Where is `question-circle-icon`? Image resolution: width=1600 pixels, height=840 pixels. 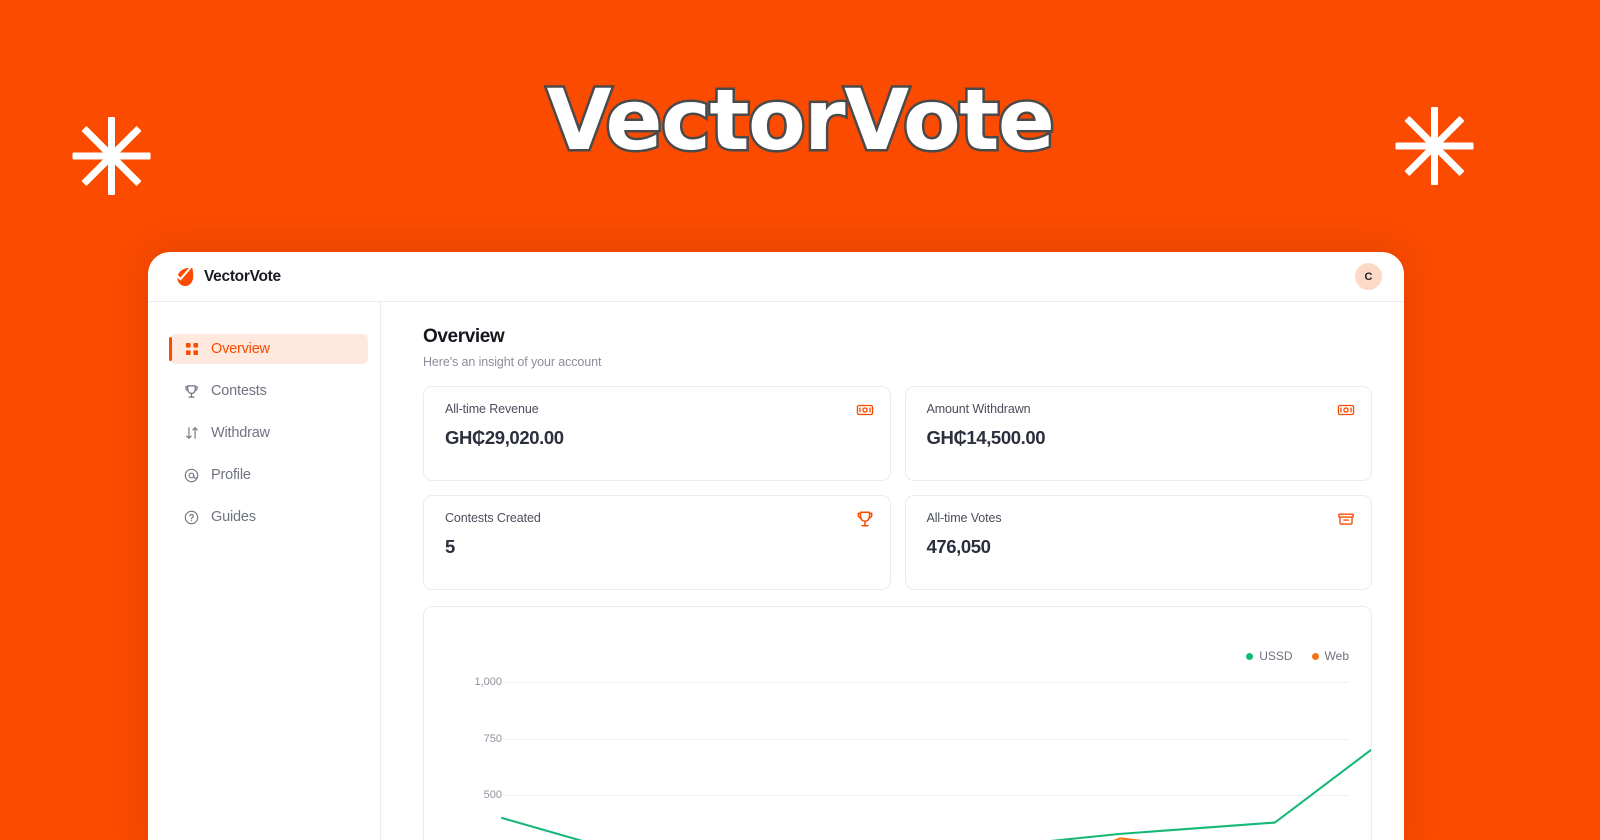 question-circle-icon is located at coordinates (191, 517).